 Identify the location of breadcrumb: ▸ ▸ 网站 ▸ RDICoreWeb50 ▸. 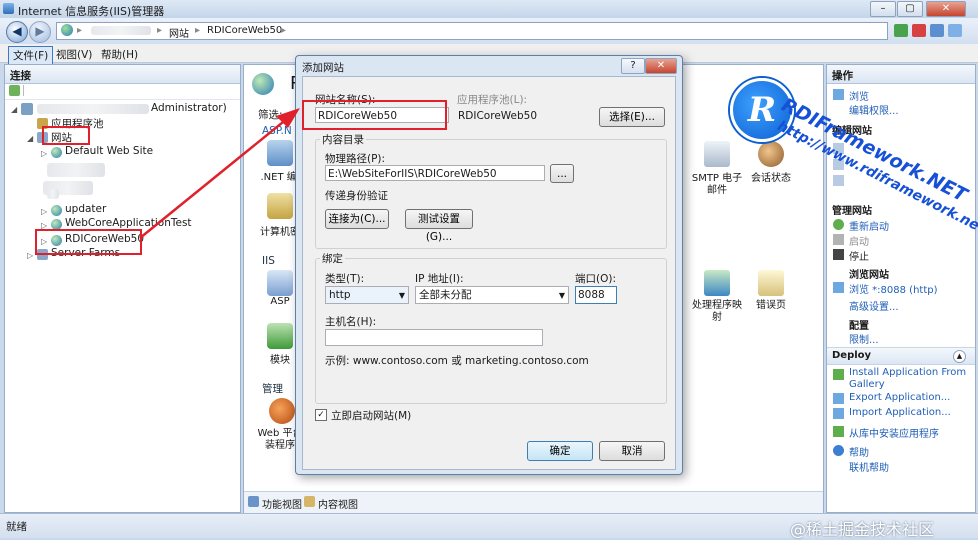
(472, 31).